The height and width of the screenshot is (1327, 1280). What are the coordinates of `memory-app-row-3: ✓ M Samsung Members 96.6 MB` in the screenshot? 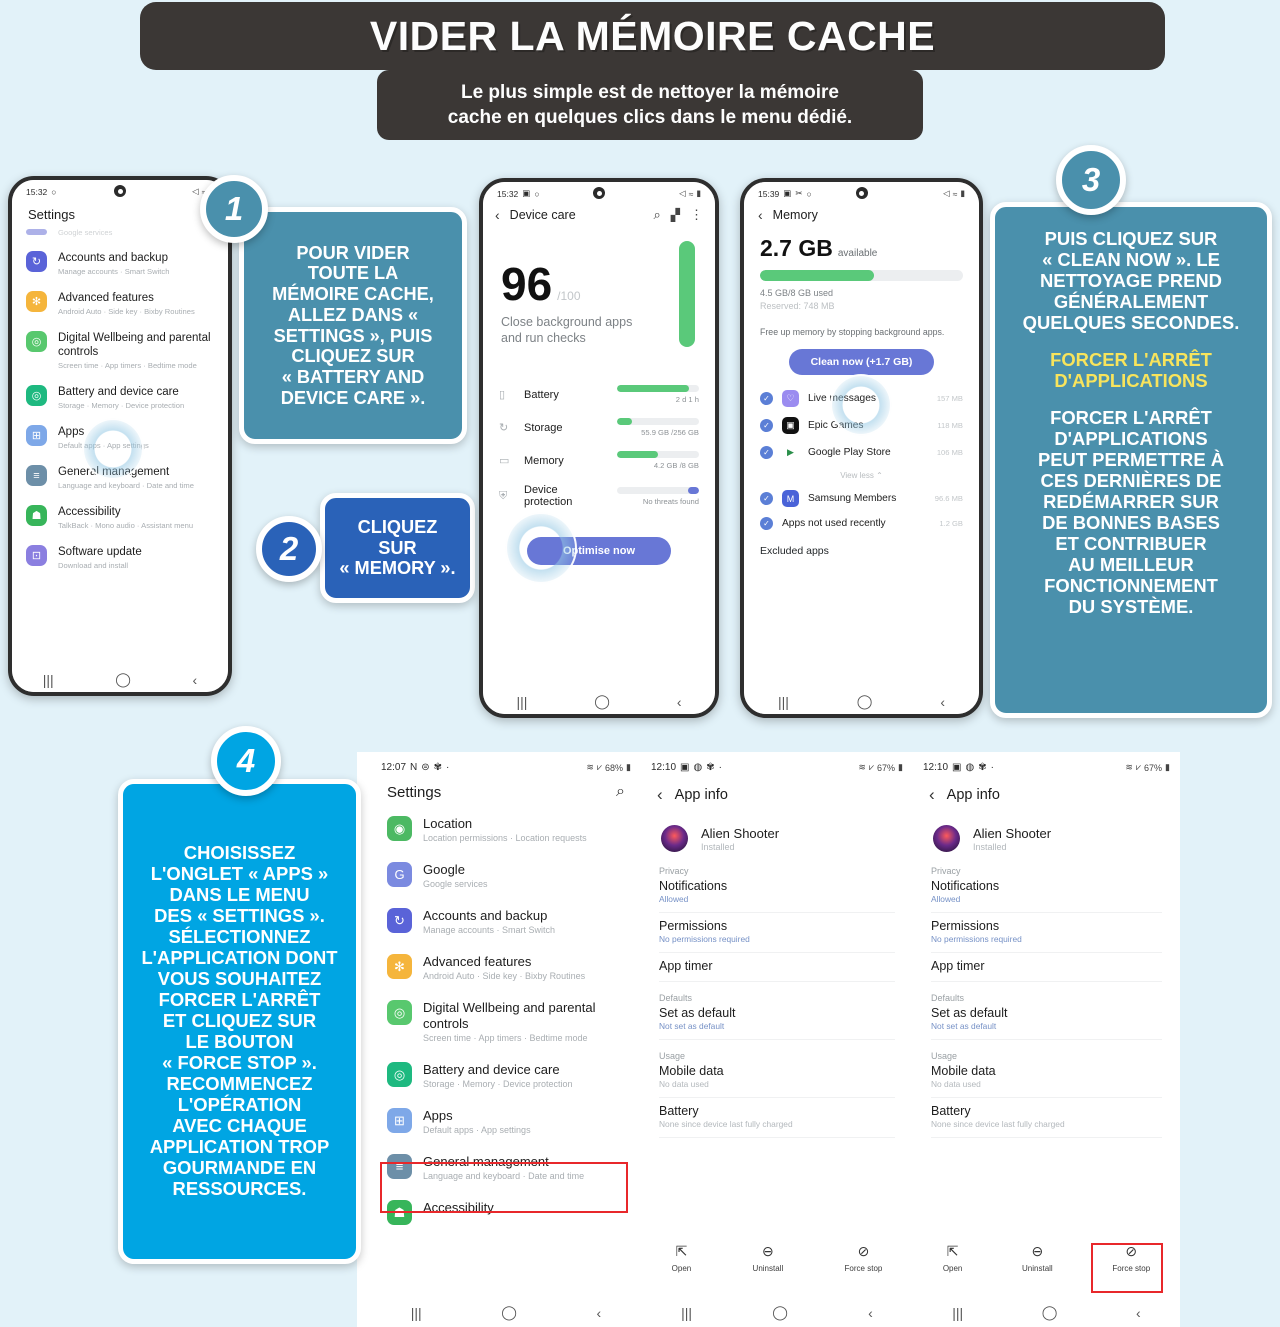 It's located at (861, 498).